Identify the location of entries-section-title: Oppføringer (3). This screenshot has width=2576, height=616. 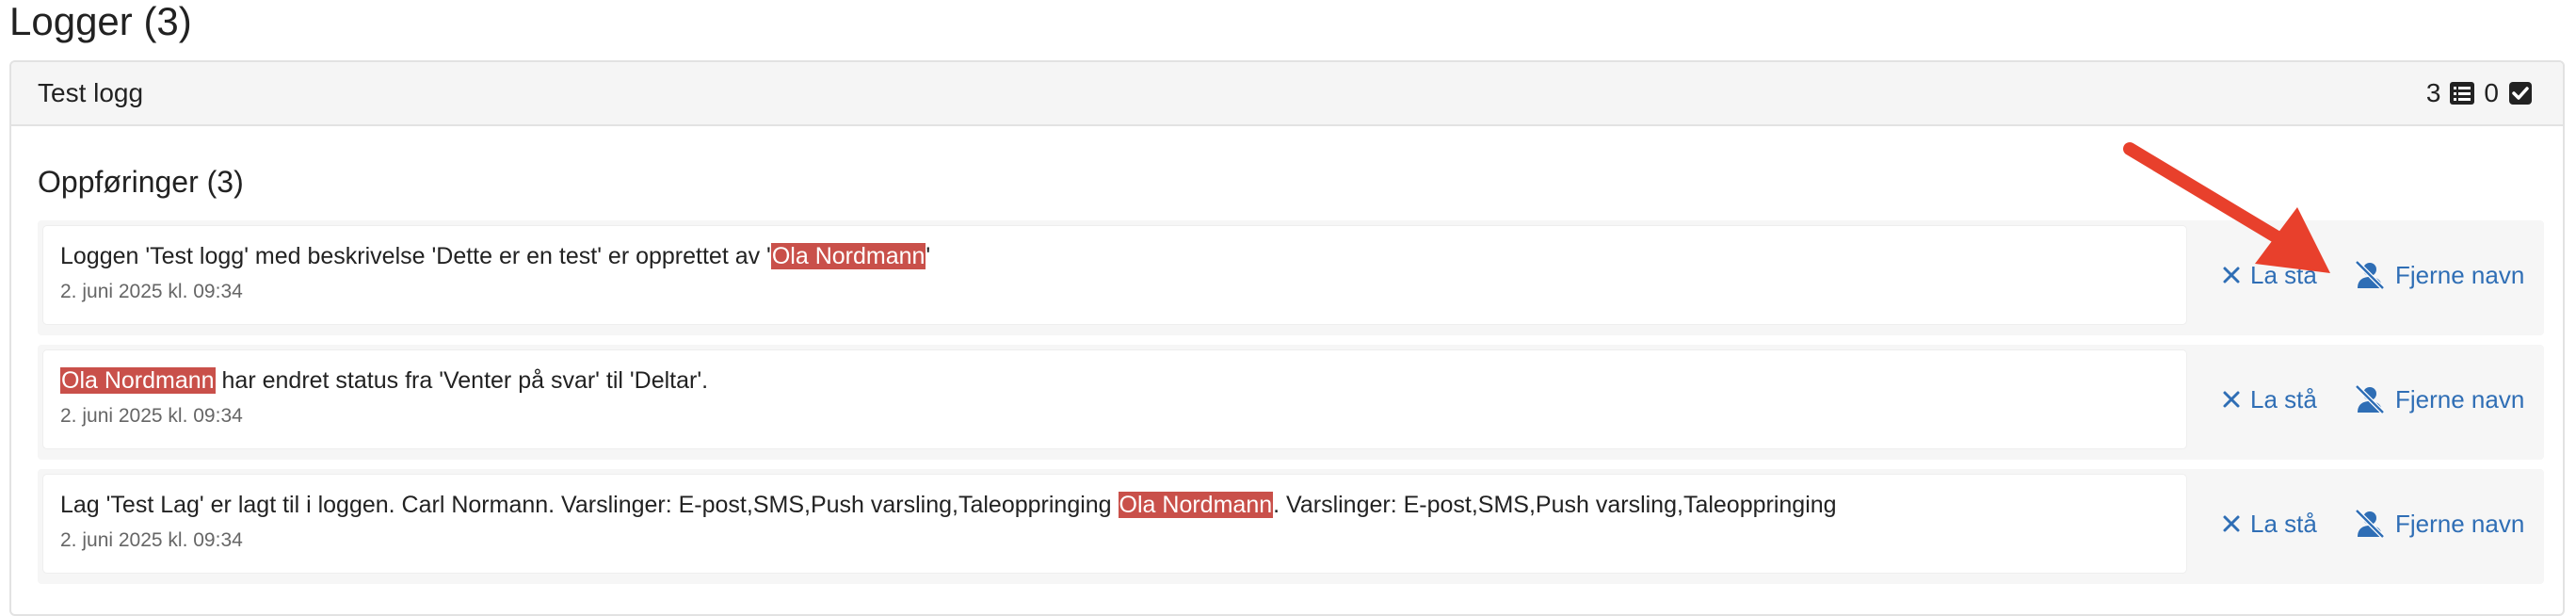
(141, 182).